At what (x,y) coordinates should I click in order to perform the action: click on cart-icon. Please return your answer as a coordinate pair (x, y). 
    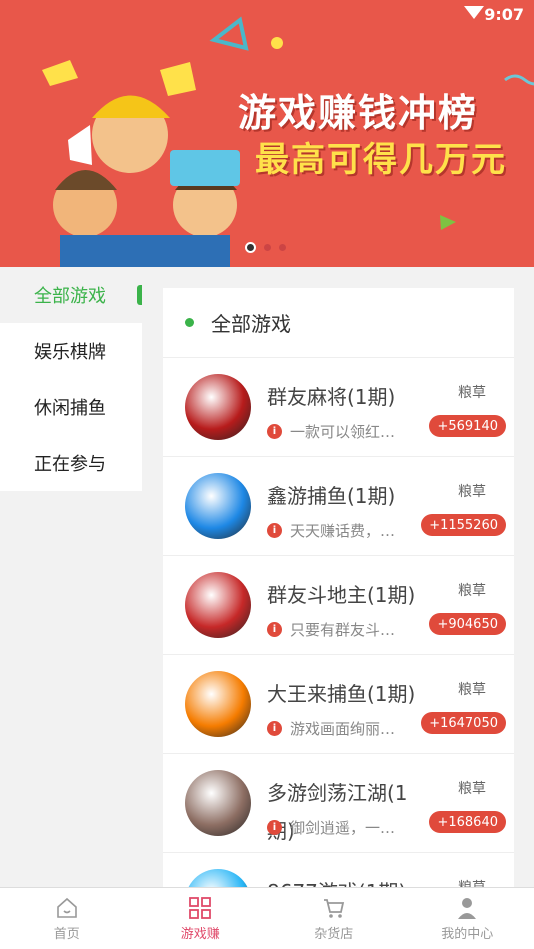
    Looking at the image, I should click on (333, 908).